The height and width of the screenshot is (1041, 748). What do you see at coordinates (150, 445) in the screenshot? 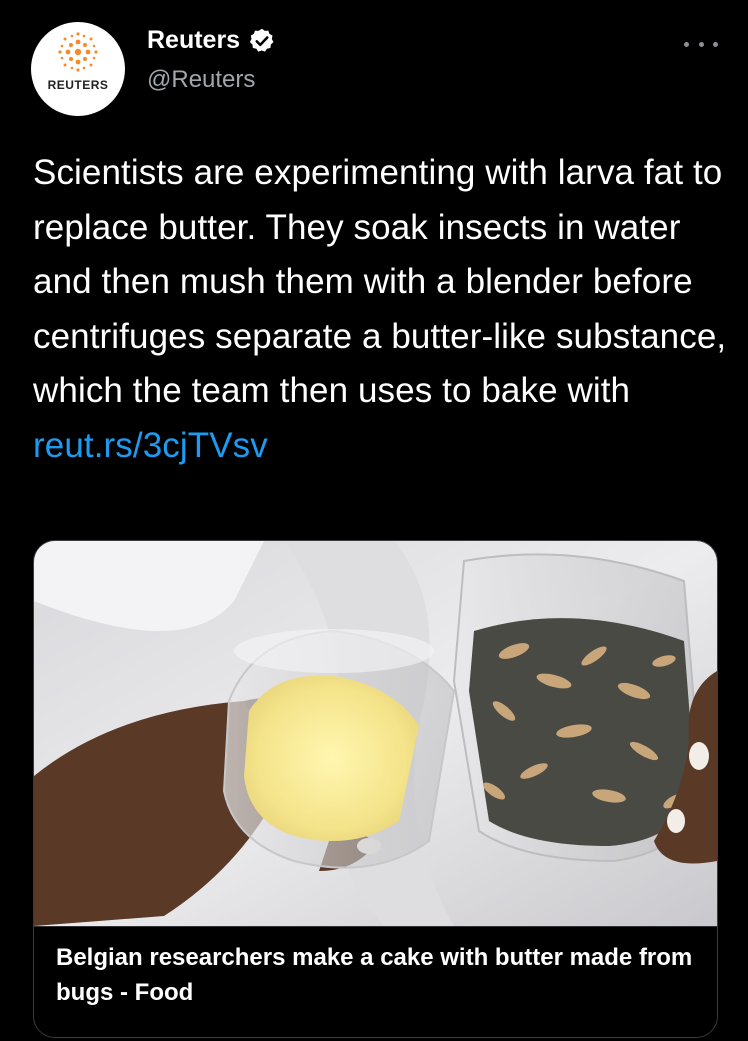
I see `tweet-link: reut.rs/3cjTVsv` at bounding box center [150, 445].